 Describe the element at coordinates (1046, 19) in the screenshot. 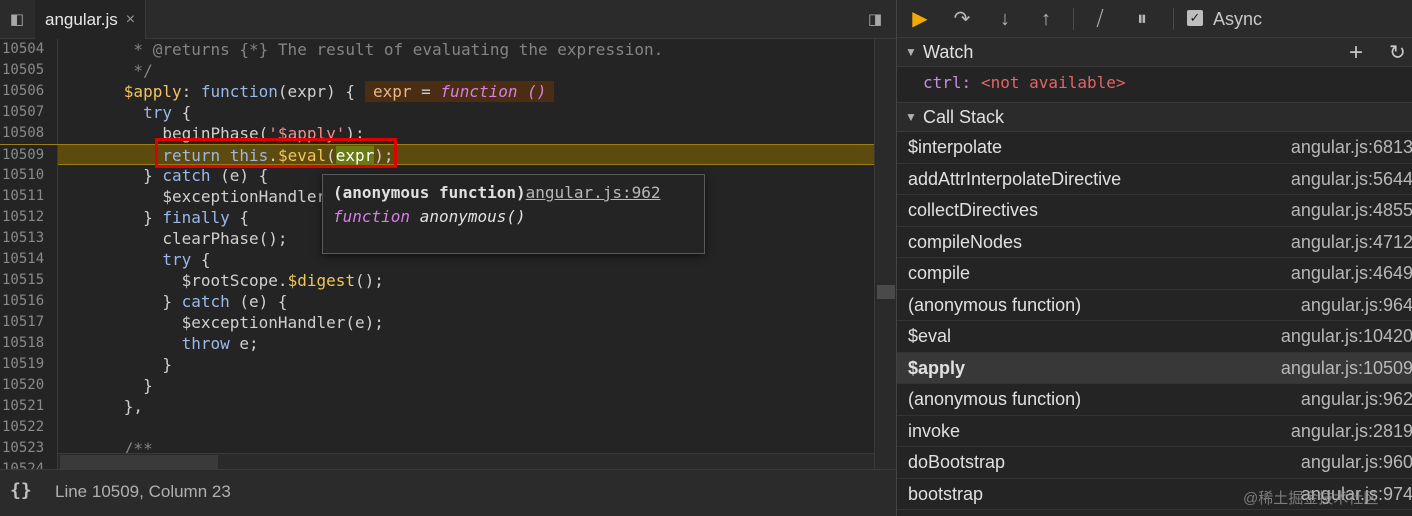

I see `step-out-icon: ↑` at that location.